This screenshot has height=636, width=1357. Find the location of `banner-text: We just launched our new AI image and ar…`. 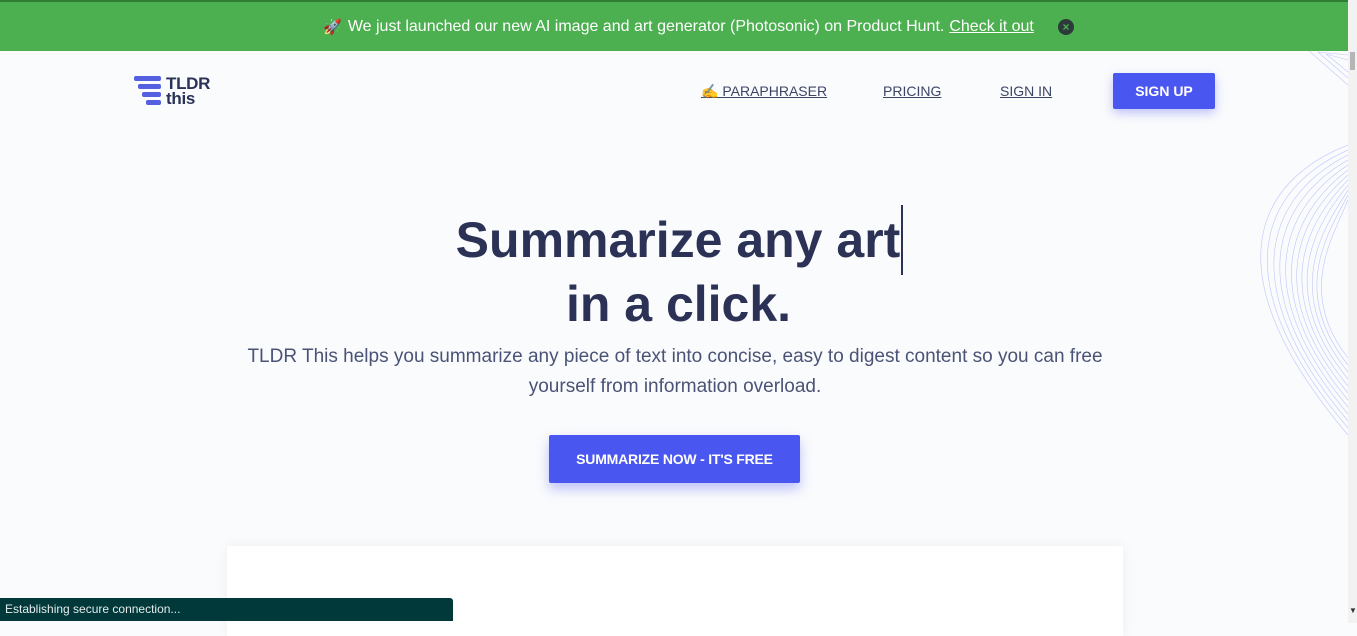

banner-text: We just launched our new AI image and ar… is located at coordinates (646, 26).